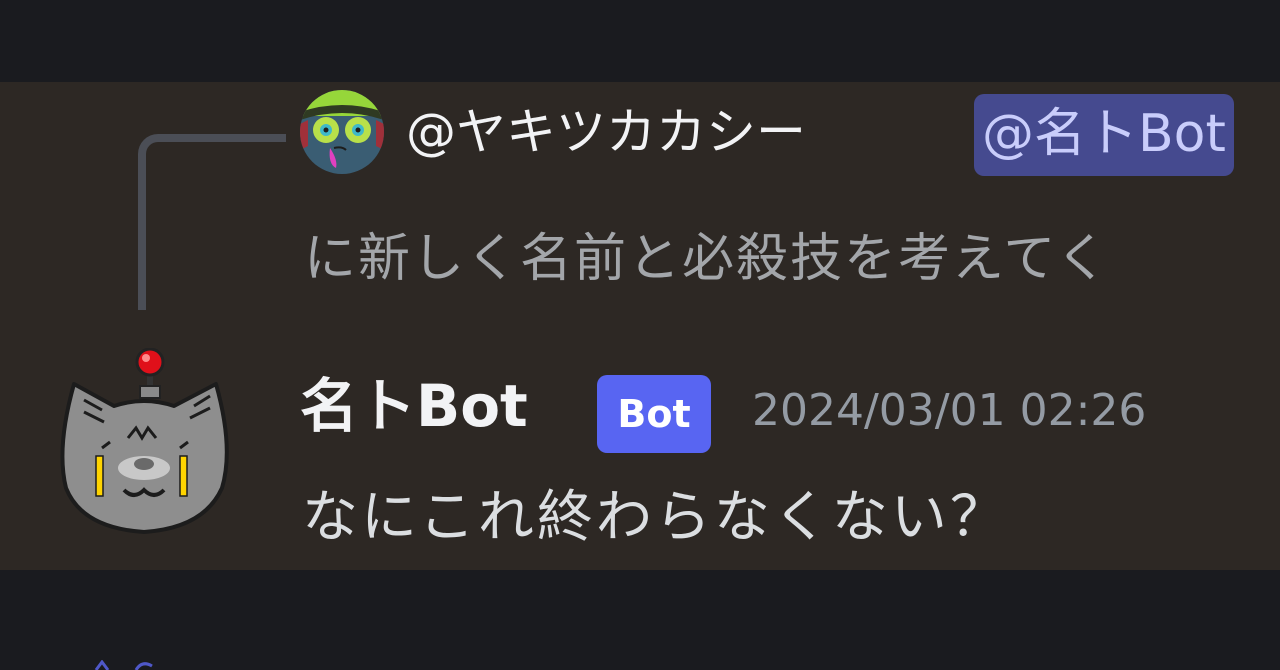  Describe the element at coordinates (707, 259) in the screenshot. I see `reply-preview-text: に新しく名前と必殺技を考えてく` at that location.